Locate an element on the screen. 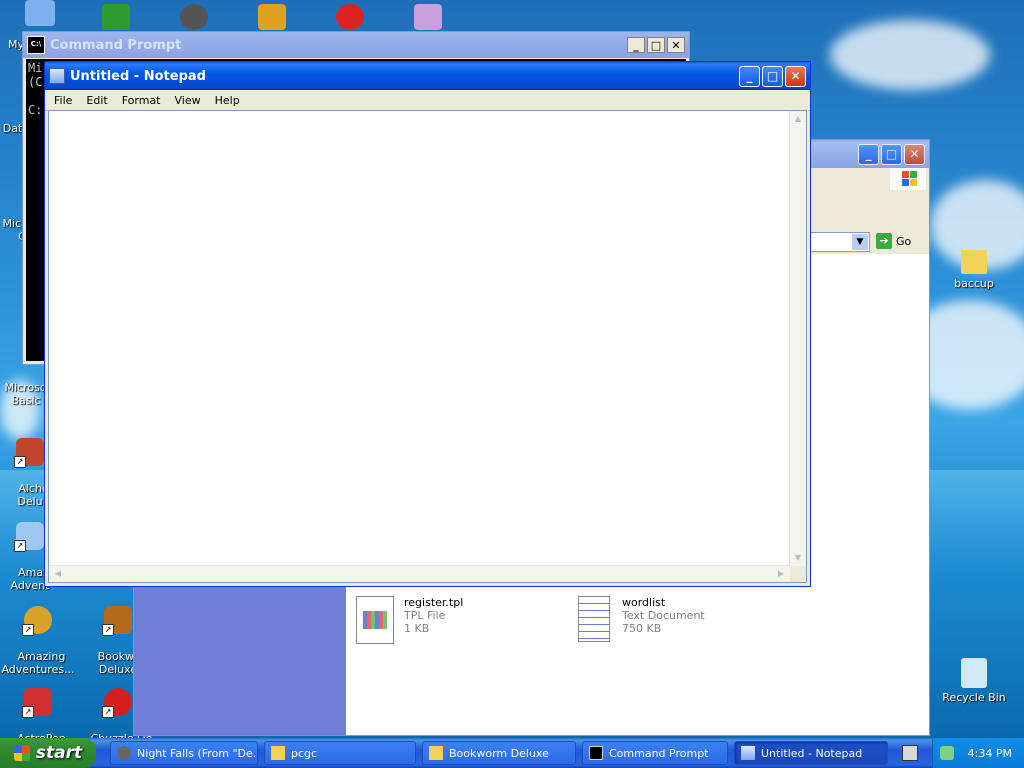 This screenshot has height=768, width=1024. file-item-wordlist: wordlist Text Document 750 KB is located at coordinates (641, 619).